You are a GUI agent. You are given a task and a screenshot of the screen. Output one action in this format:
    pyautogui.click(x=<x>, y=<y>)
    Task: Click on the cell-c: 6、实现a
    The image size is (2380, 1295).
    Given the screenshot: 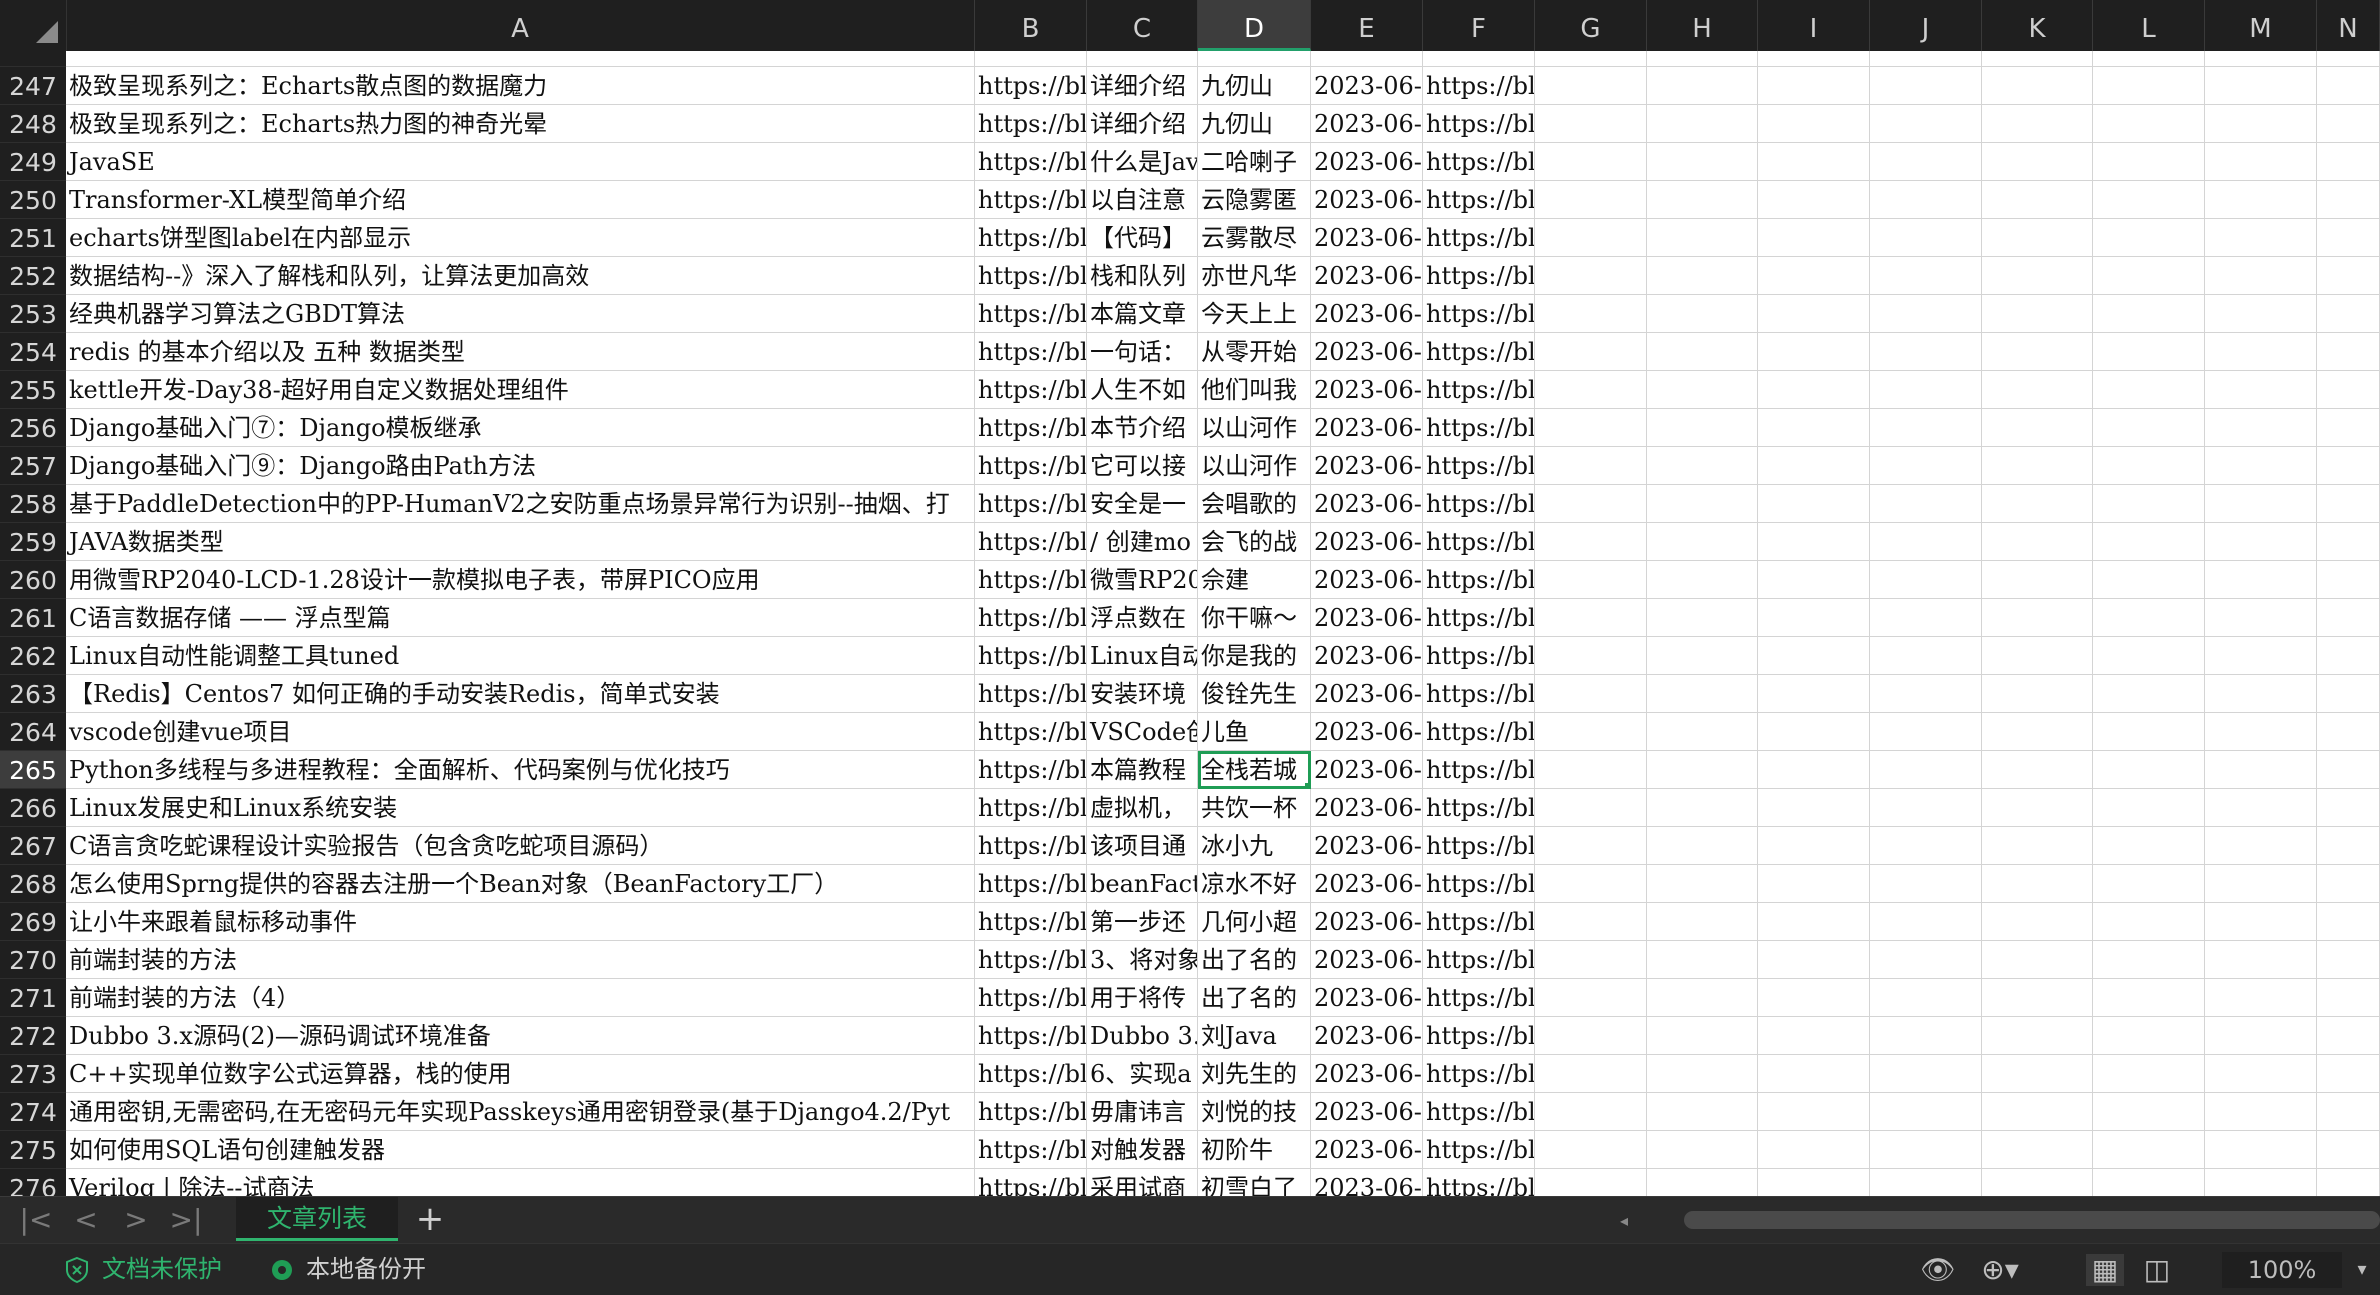 What is the action you would take?
    pyautogui.click(x=1142, y=1074)
    